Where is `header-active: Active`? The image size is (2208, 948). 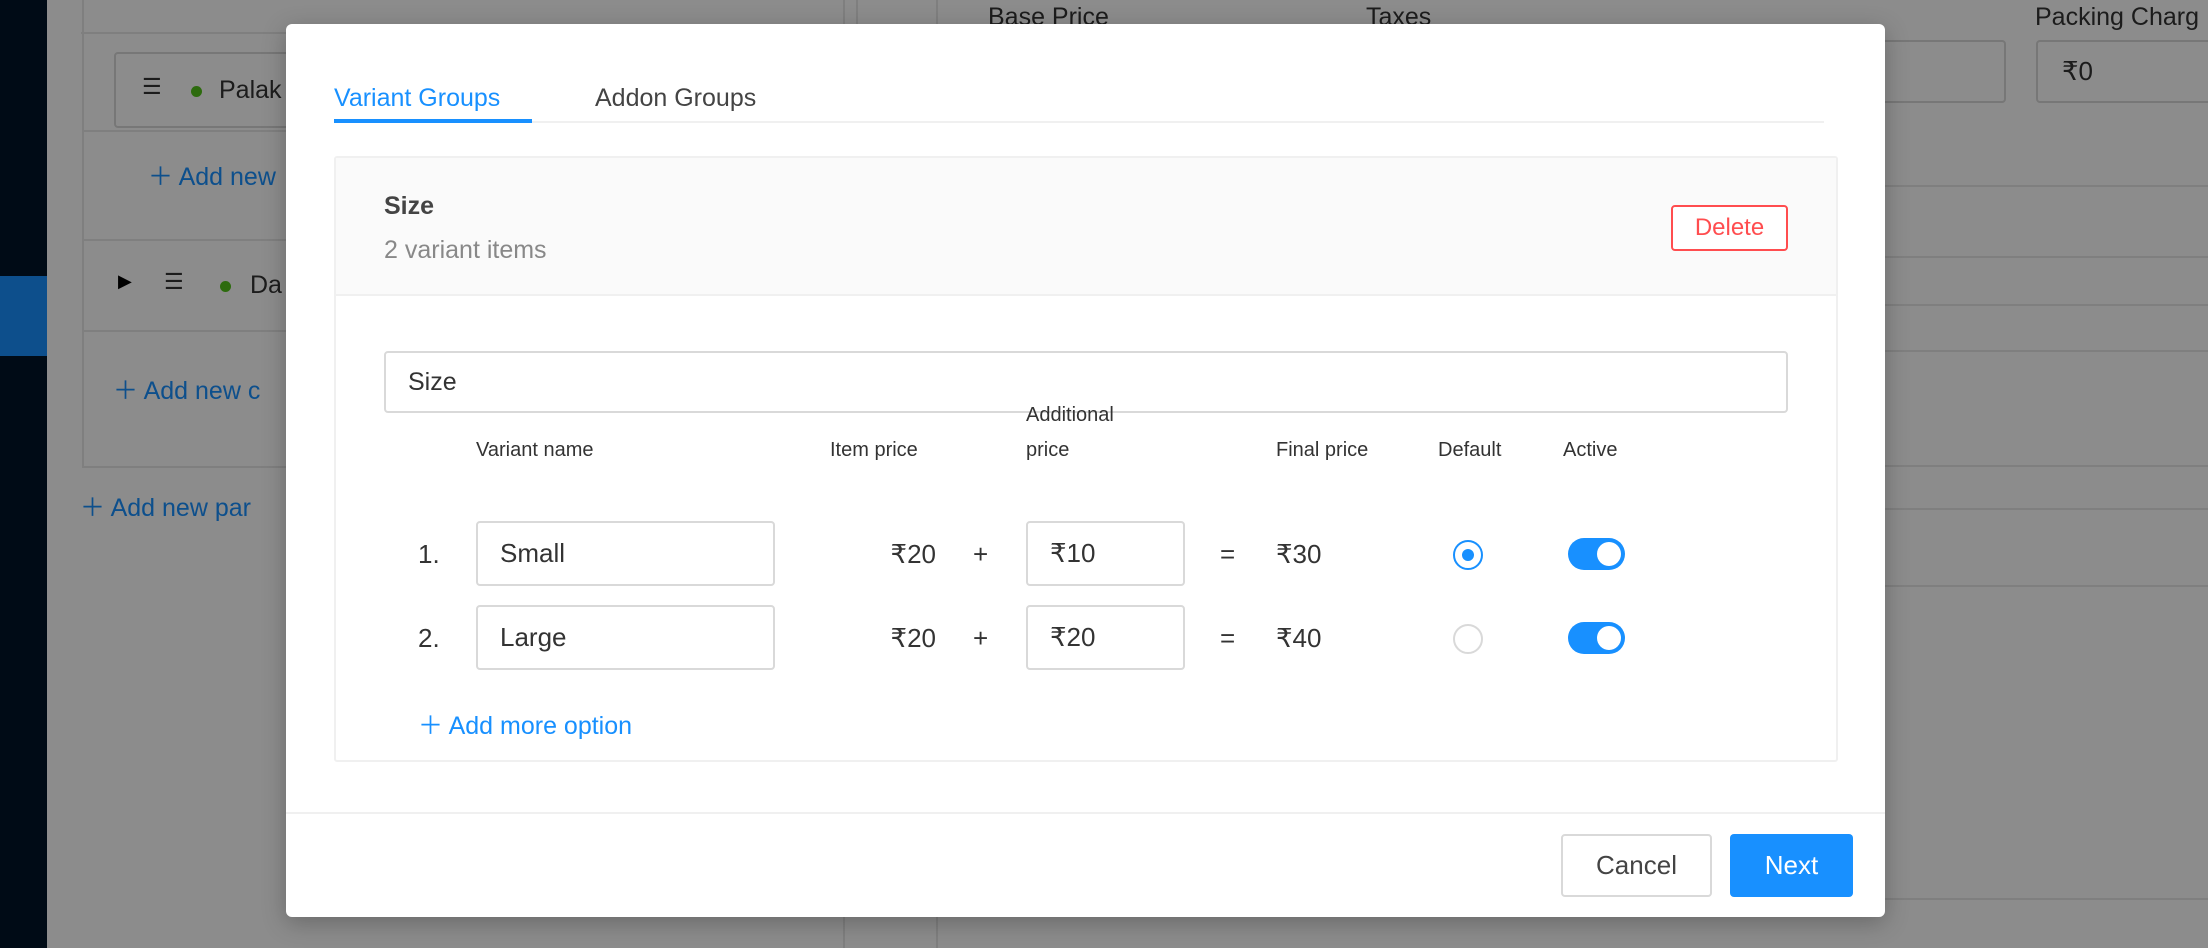
header-active: Active is located at coordinates (1590, 450).